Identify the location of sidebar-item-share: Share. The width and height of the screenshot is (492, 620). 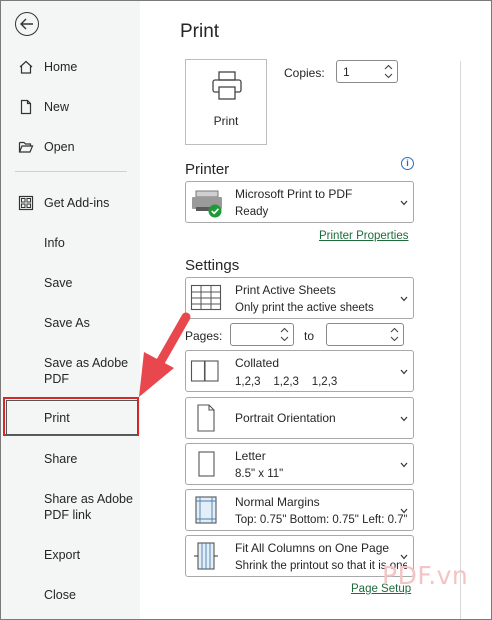
(70, 459).